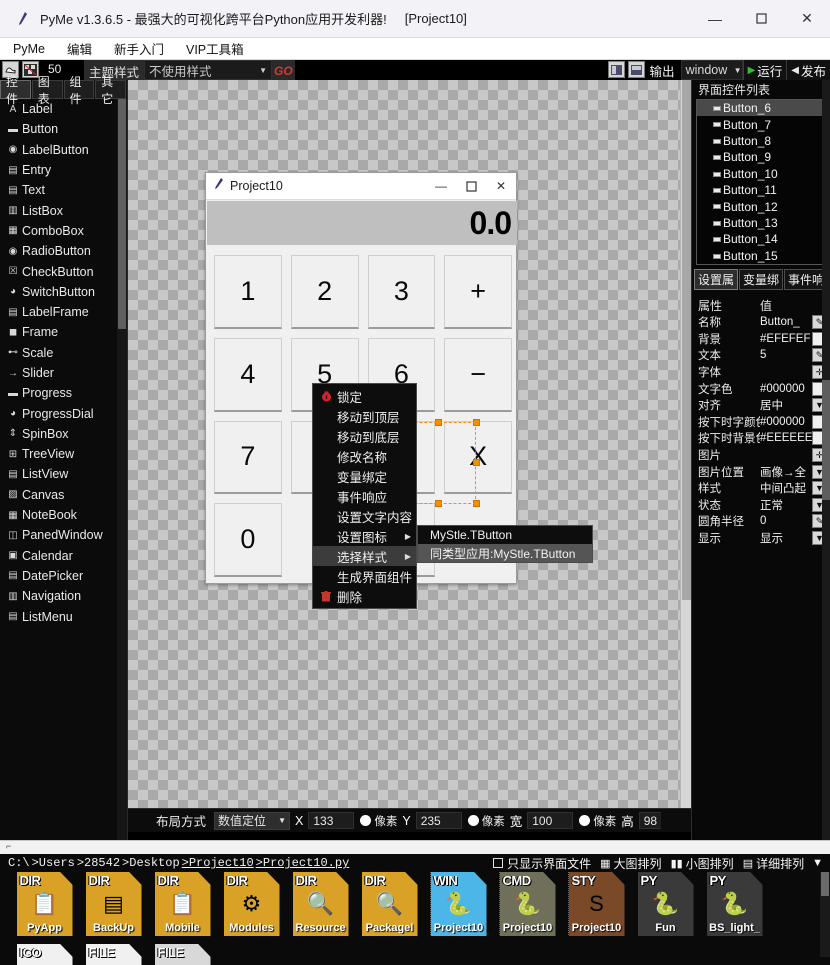  Describe the element at coordinates (761, 124) in the screenshot. I see `control-list-item-button_7: Button_7` at that location.